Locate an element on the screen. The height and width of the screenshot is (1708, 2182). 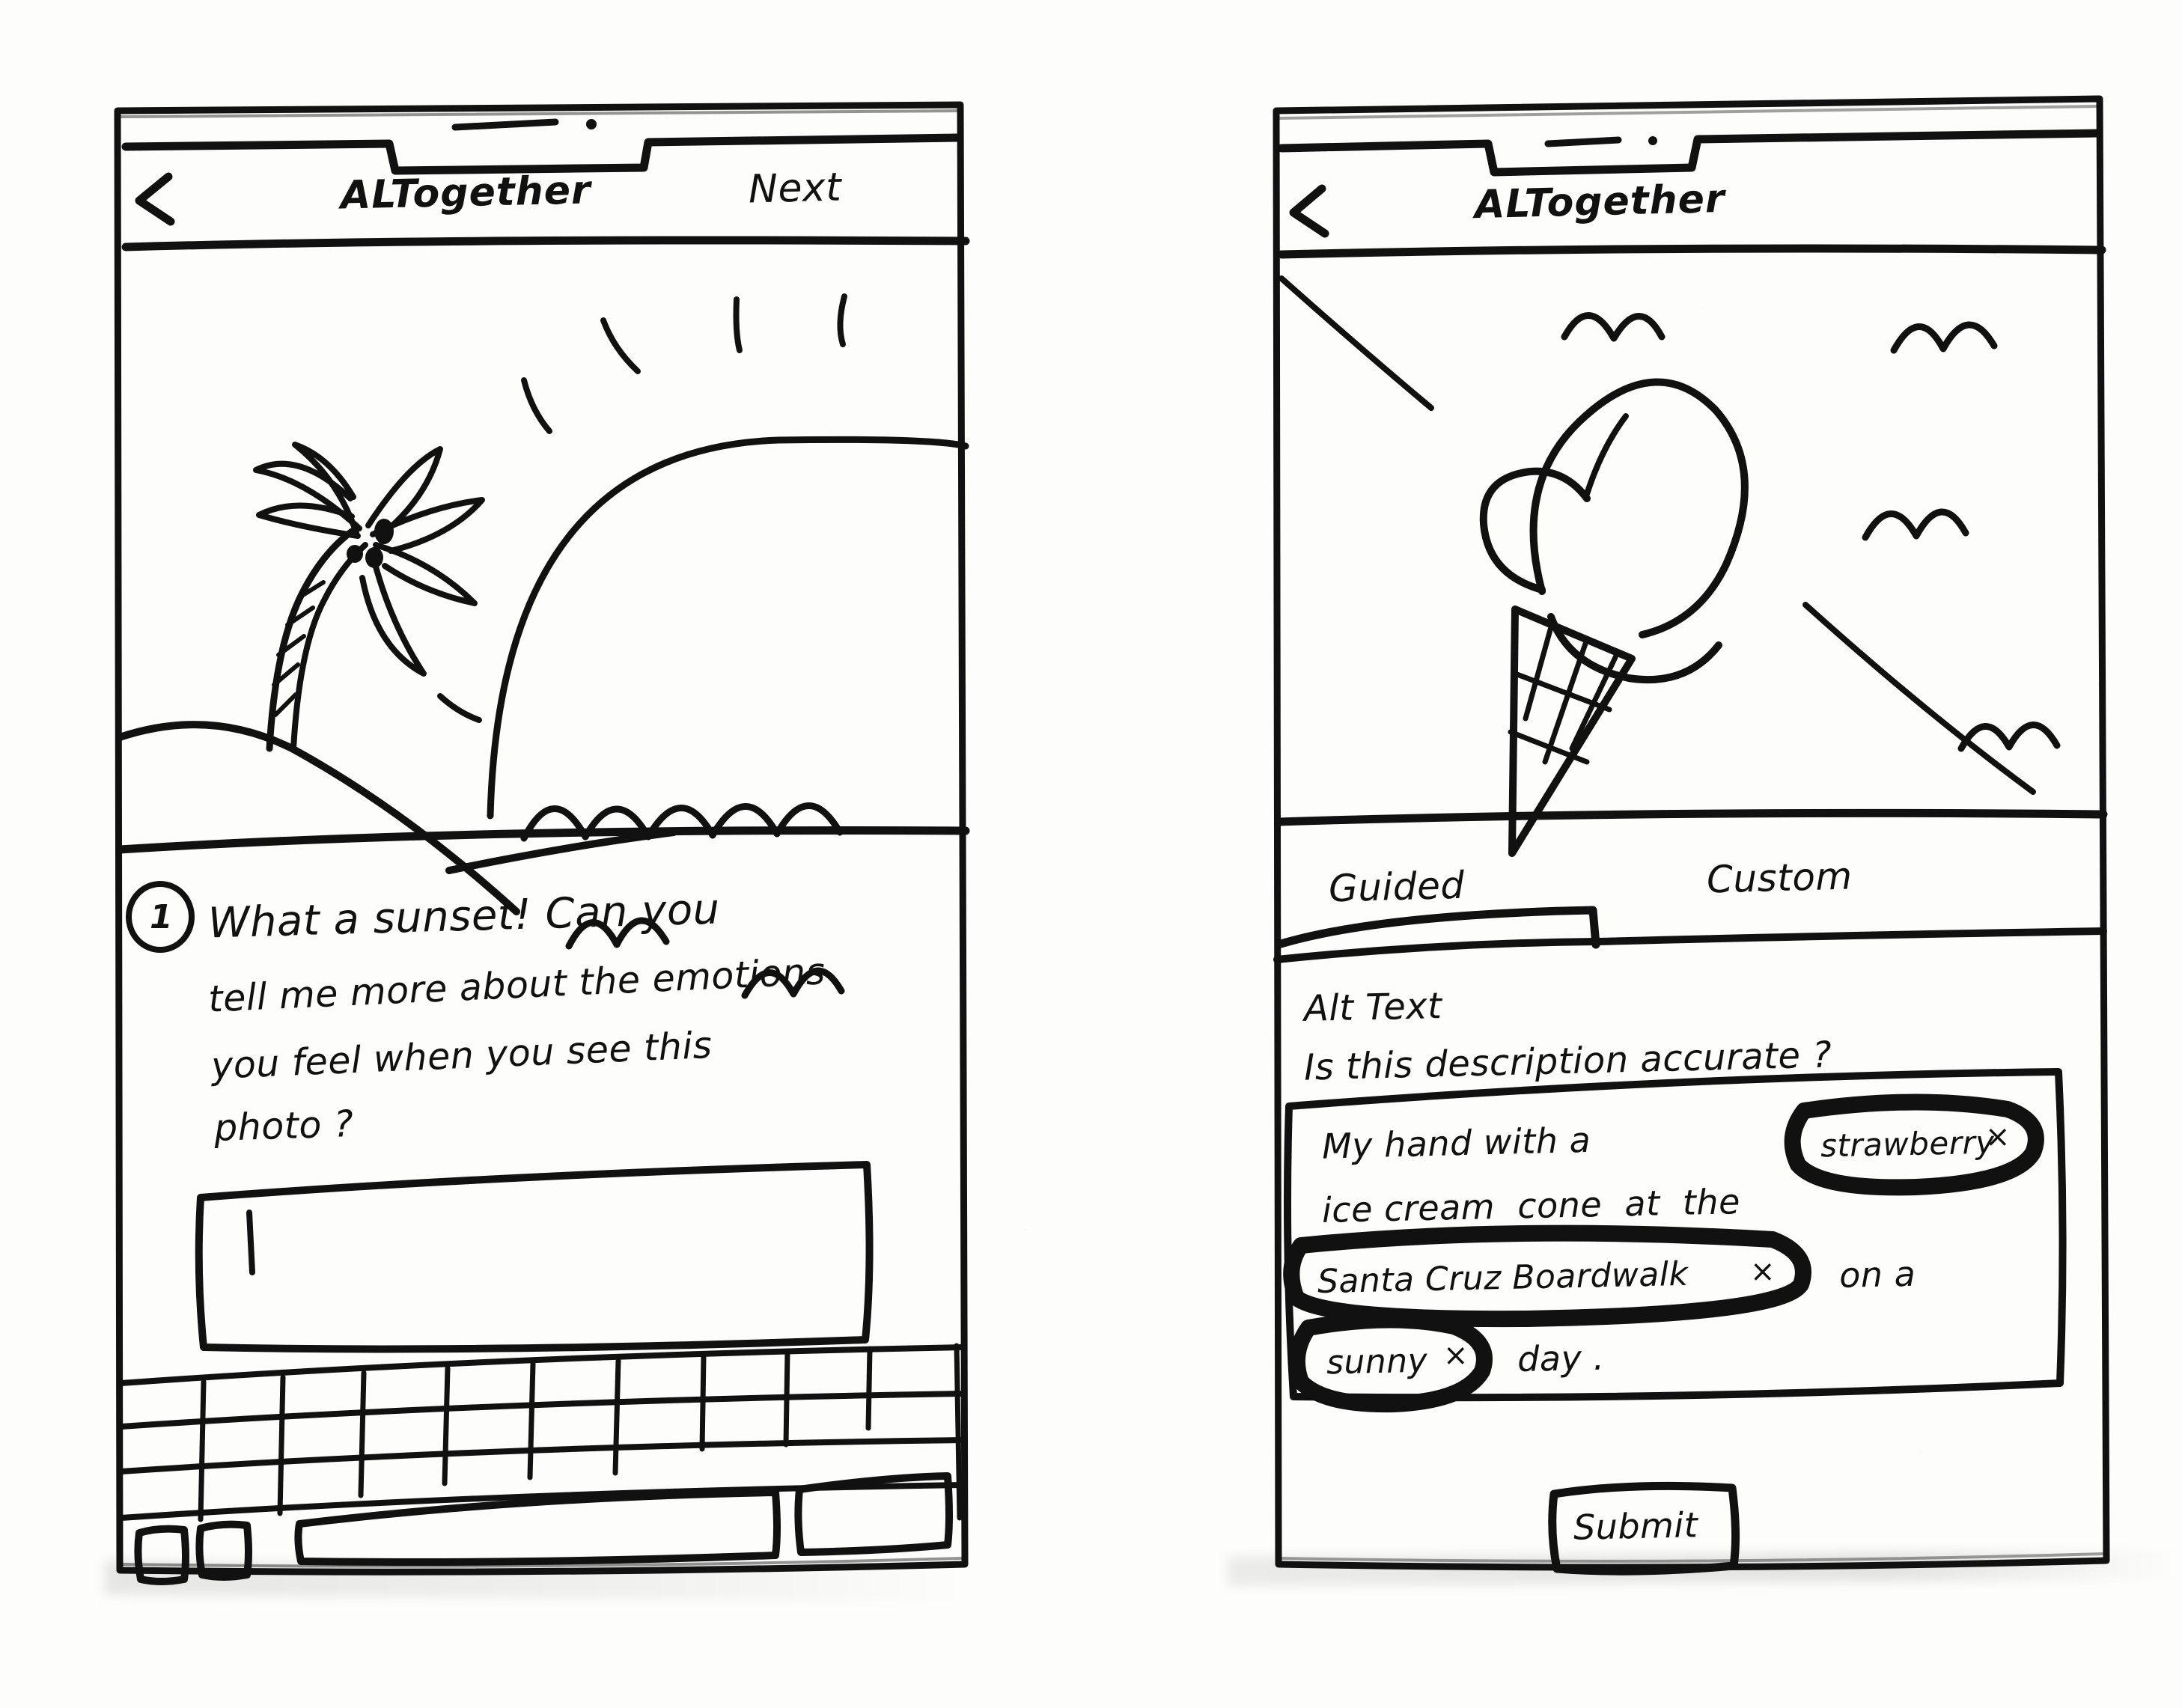
notch-camera-right is located at coordinates (1652, 141).